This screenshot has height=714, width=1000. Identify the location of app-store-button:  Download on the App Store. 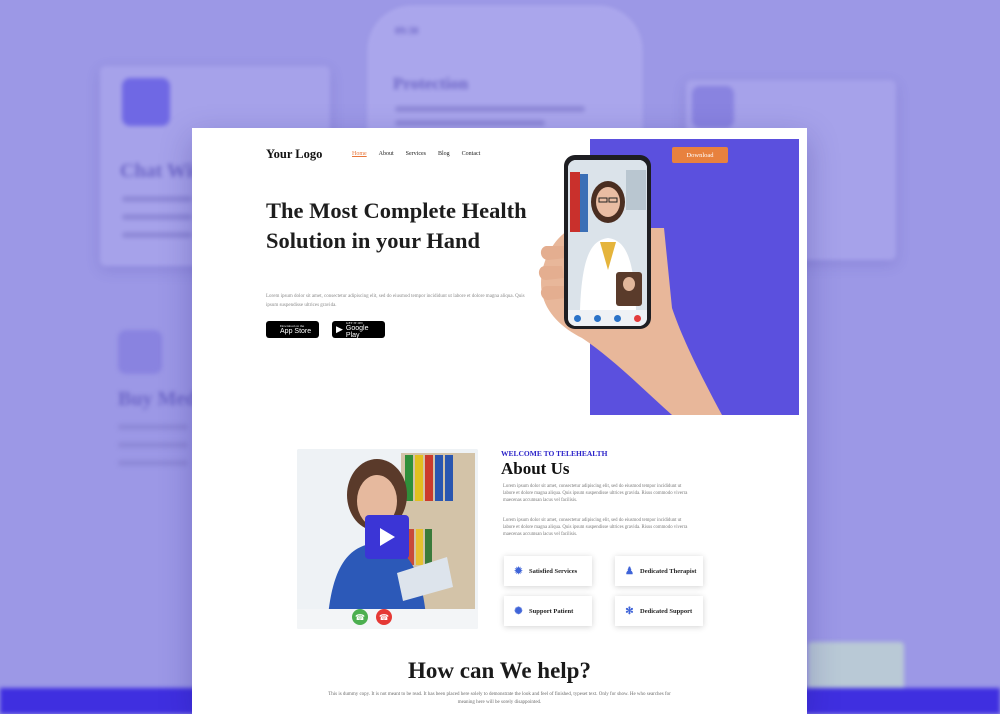
(292, 329).